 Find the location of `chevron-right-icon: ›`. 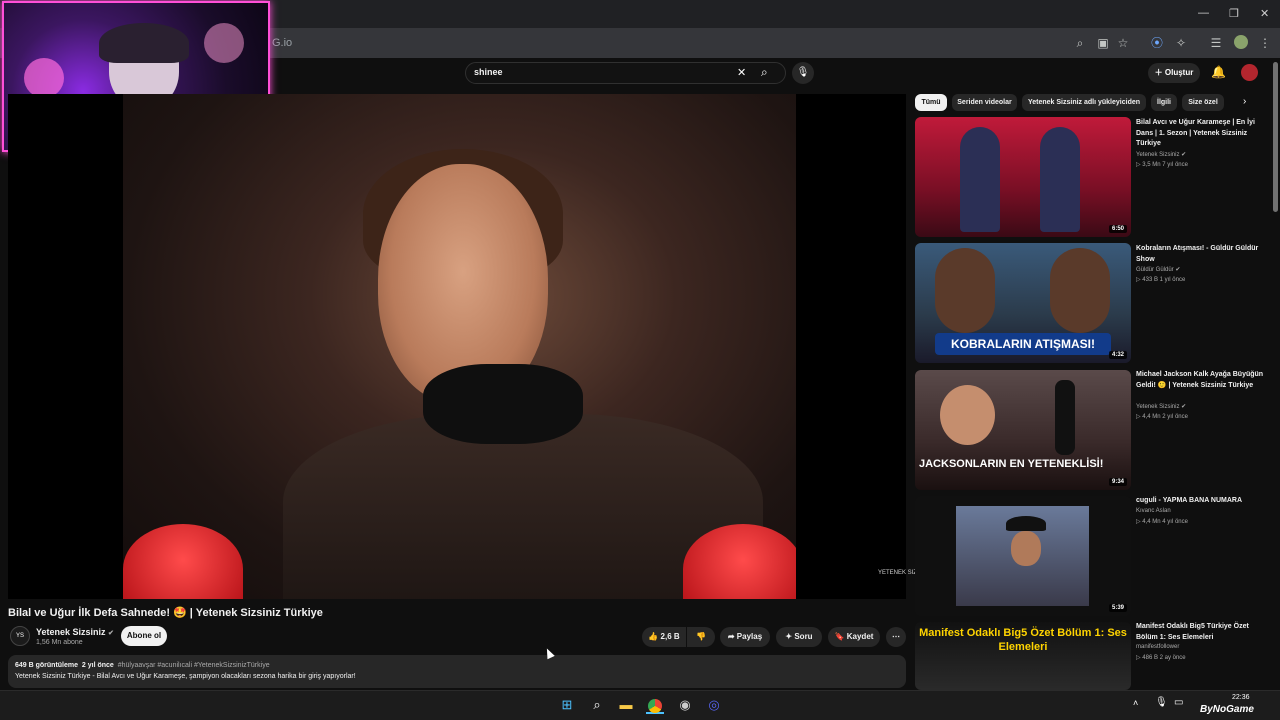

chevron-right-icon: › is located at coordinates (1244, 101).